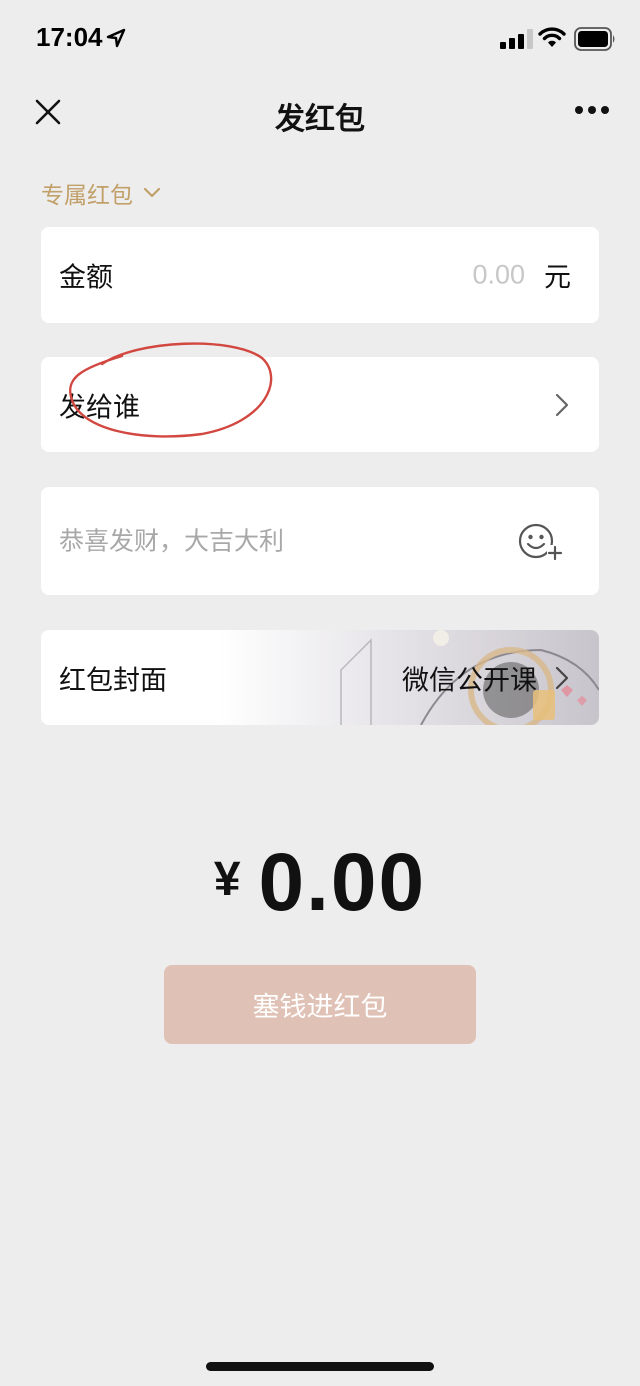 This screenshot has height=1386, width=640. What do you see at coordinates (116, 38) in the screenshot?
I see `location-arrow-icon` at bounding box center [116, 38].